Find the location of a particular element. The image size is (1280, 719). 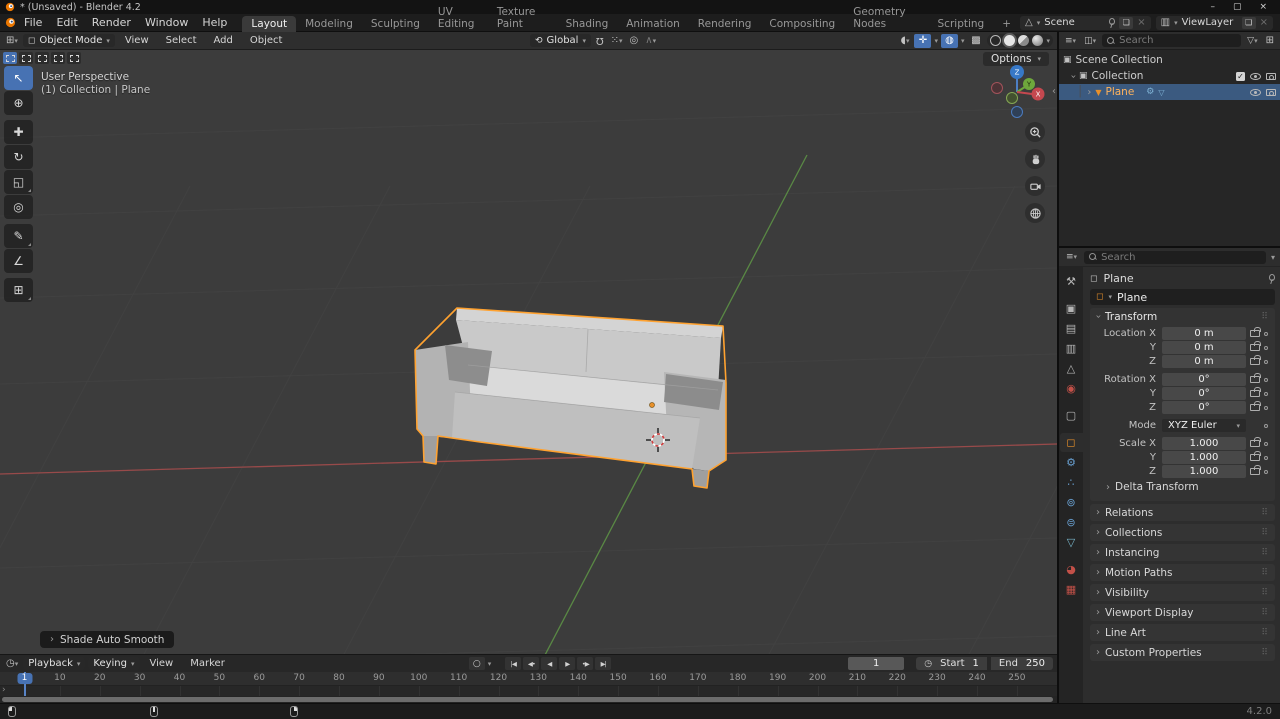

material-preview-icon is located at coordinates (1024, 40).